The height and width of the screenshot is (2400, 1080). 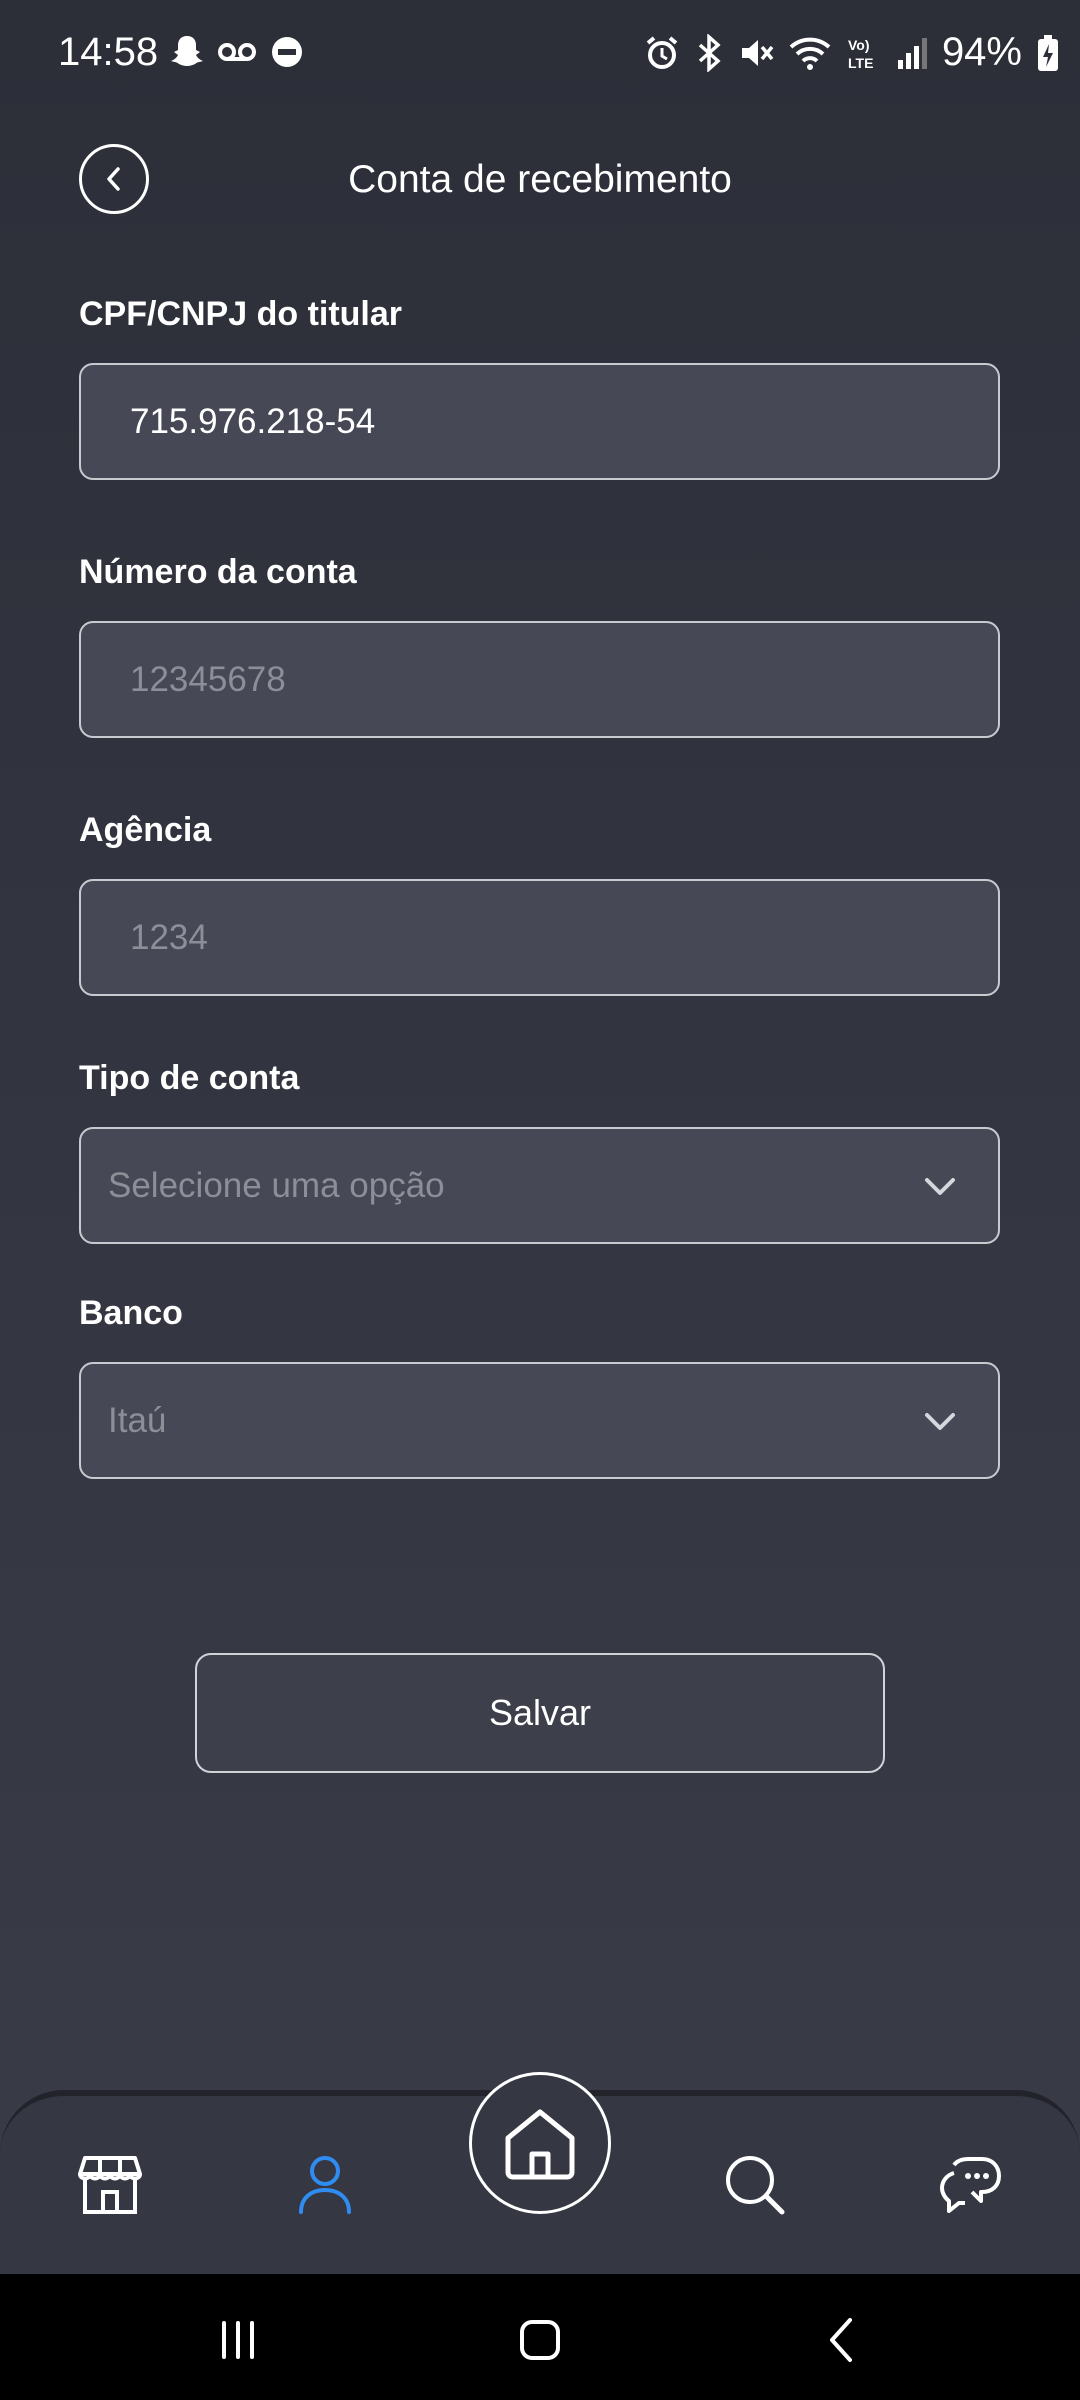 What do you see at coordinates (539, 937) in the screenshot?
I see `agency-input: 1234` at bounding box center [539, 937].